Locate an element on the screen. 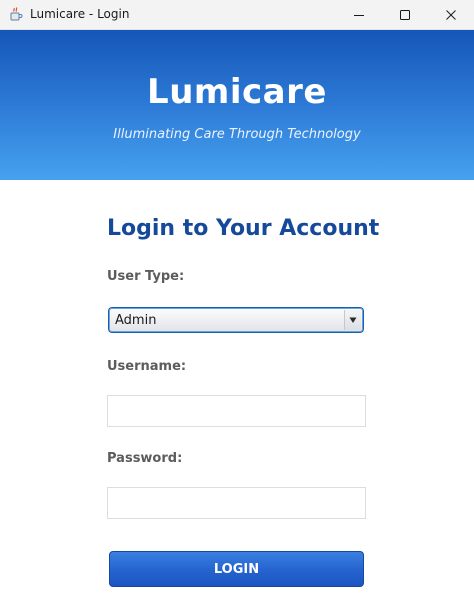 The image size is (474, 609). close-button is located at coordinates (451, 14).